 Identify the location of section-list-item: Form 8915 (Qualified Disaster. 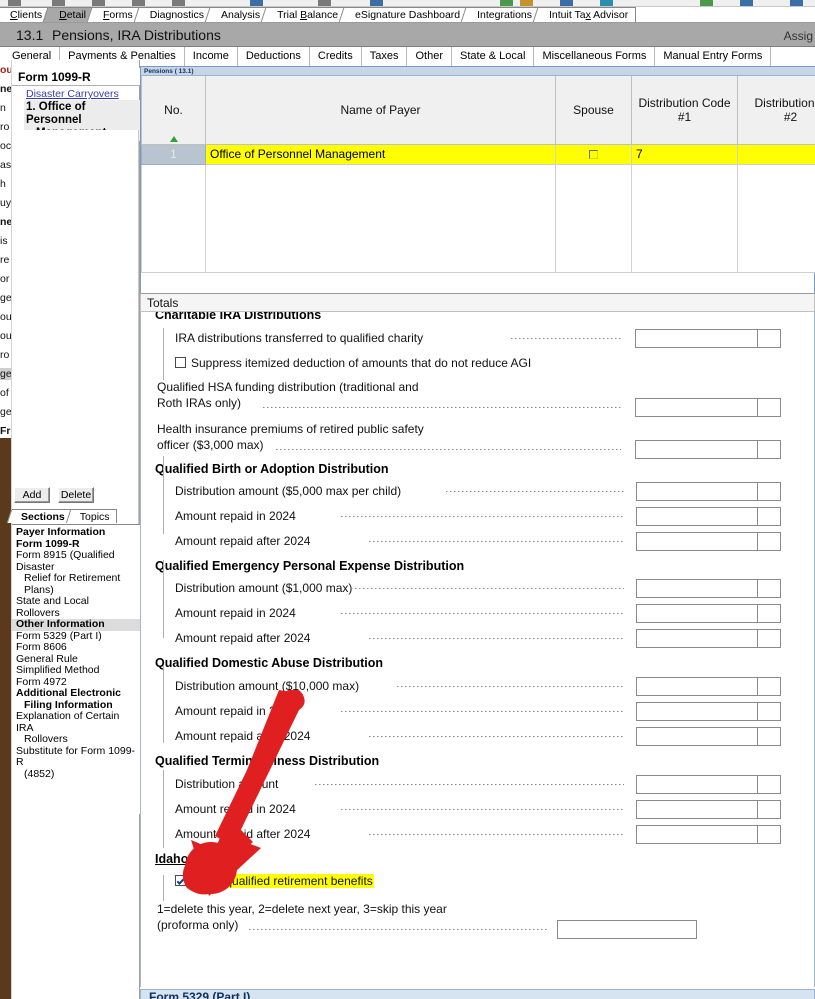
(76, 561).